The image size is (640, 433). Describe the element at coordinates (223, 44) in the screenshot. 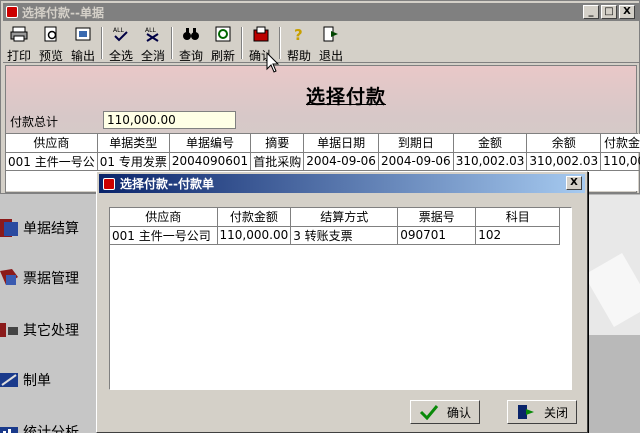

I see `refresh-button: 刷新` at that location.